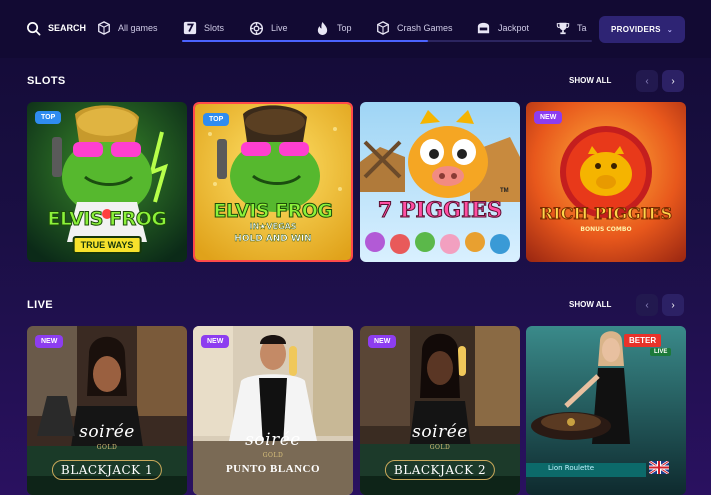  What do you see at coordinates (387, 41) in the screenshot?
I see `nav-scroll-indicator` at bounding box center [387, 41].